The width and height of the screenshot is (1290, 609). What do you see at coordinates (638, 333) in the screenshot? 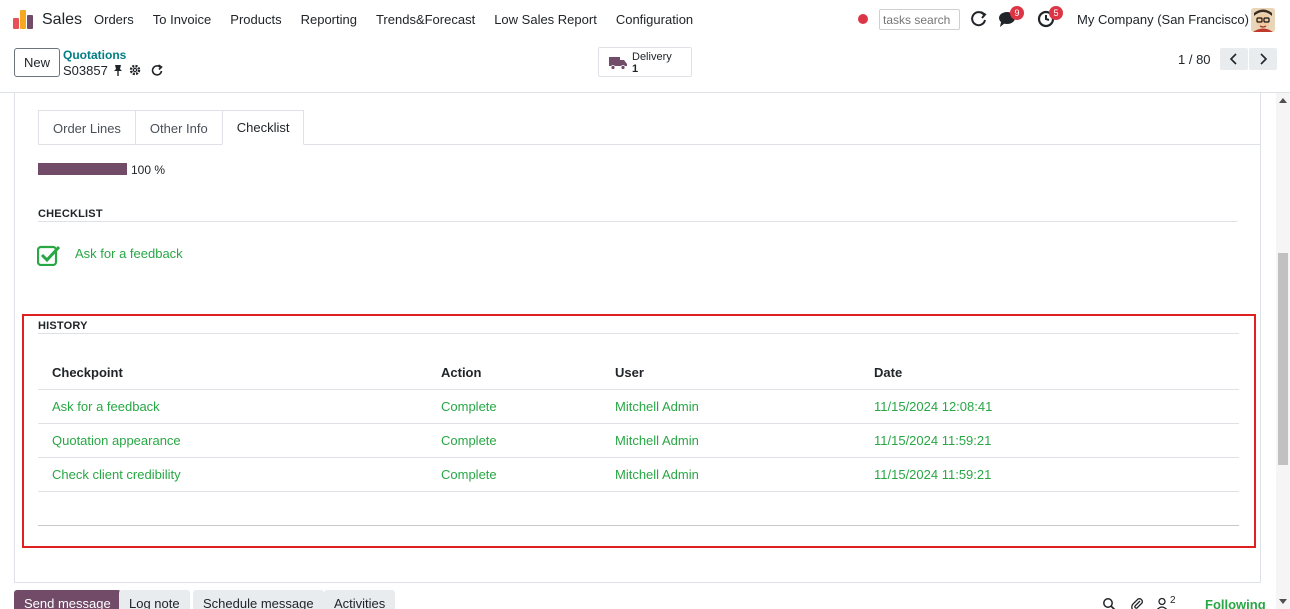
I see `history-section-divider` at bounding box center [638, 333].